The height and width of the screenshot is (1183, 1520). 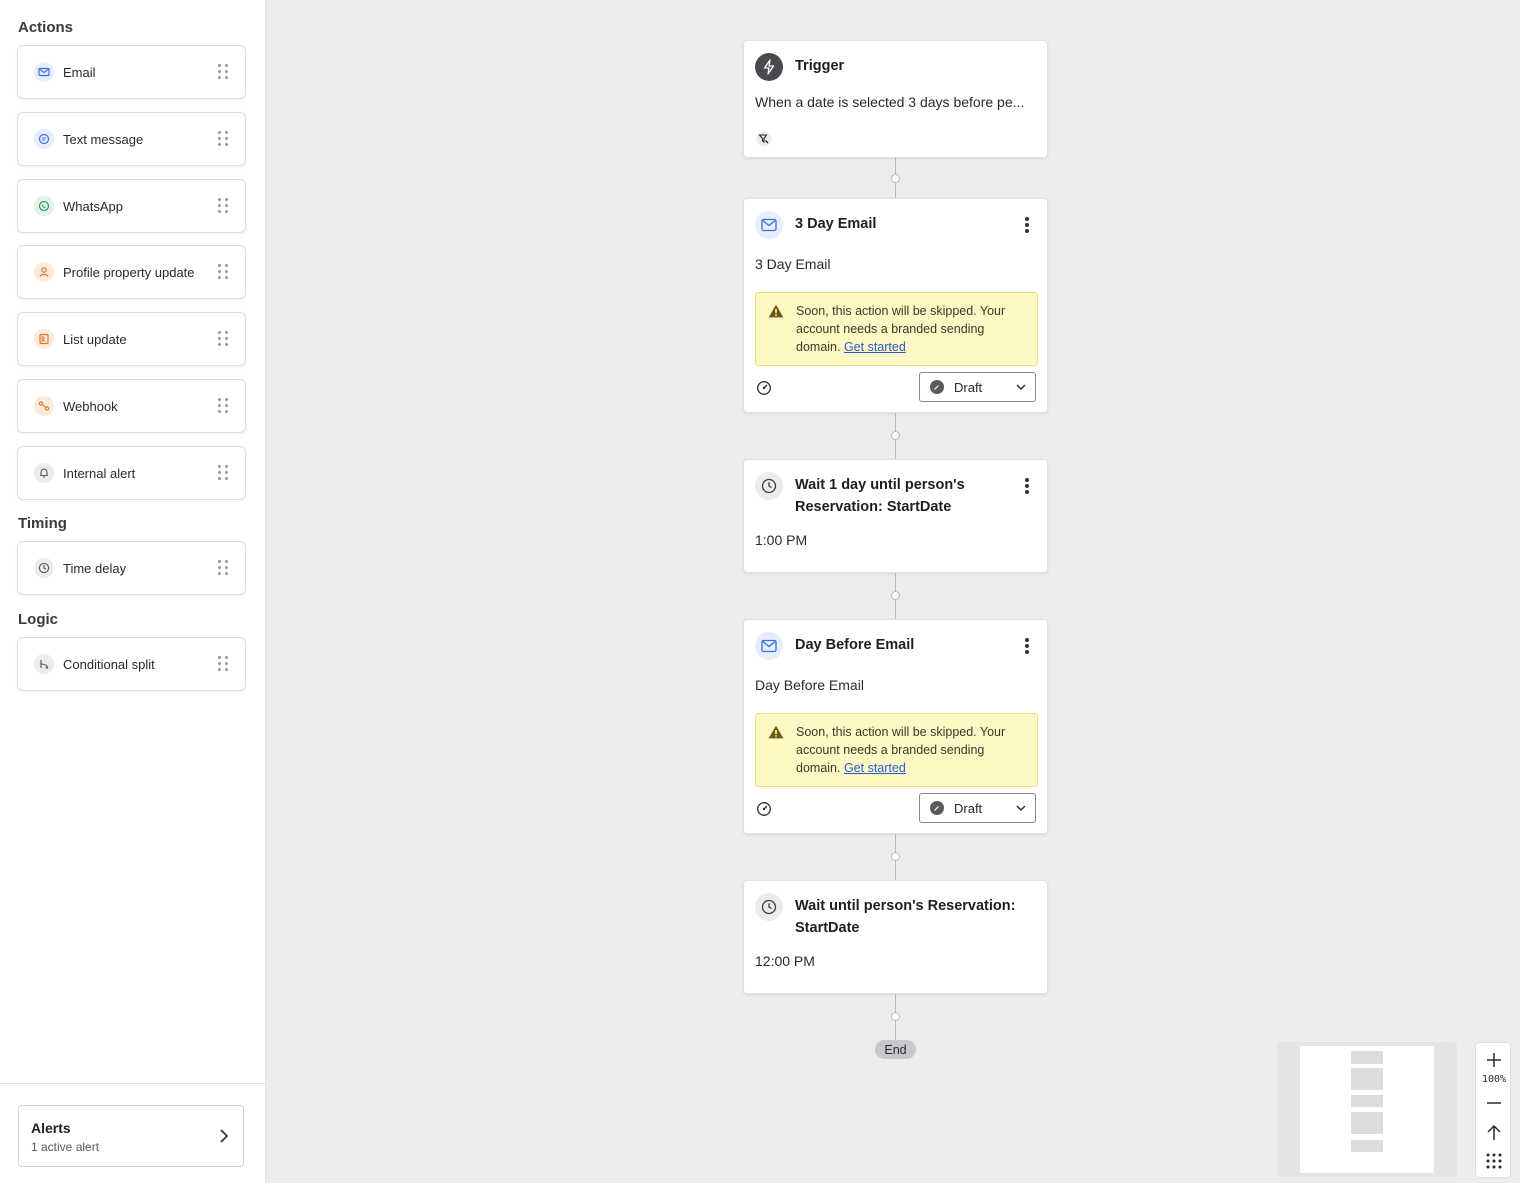 I want to click on action-label: Email, so click(x=79, y=72).